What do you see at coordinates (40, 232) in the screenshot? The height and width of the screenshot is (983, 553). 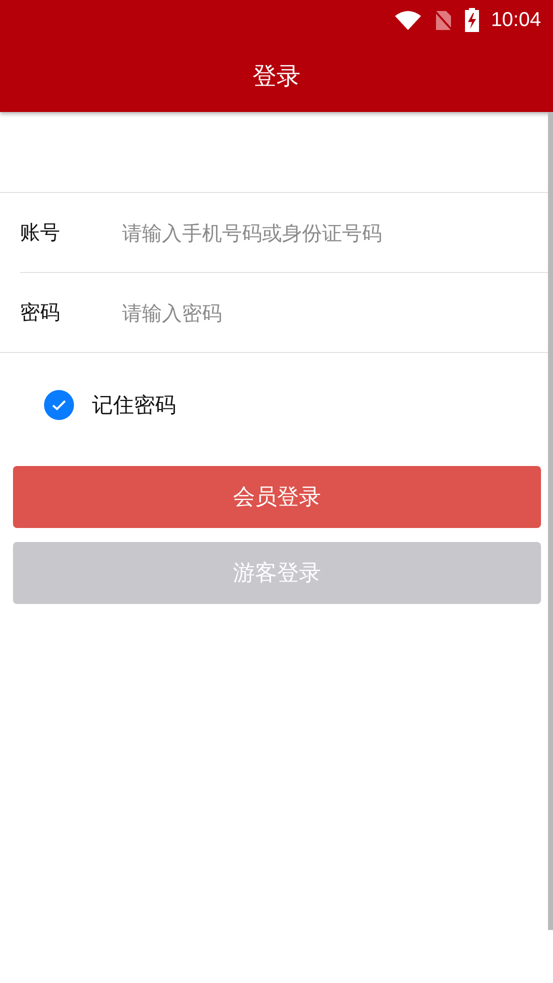 I see `field-label: 账号` at bounding box center [40, 232].